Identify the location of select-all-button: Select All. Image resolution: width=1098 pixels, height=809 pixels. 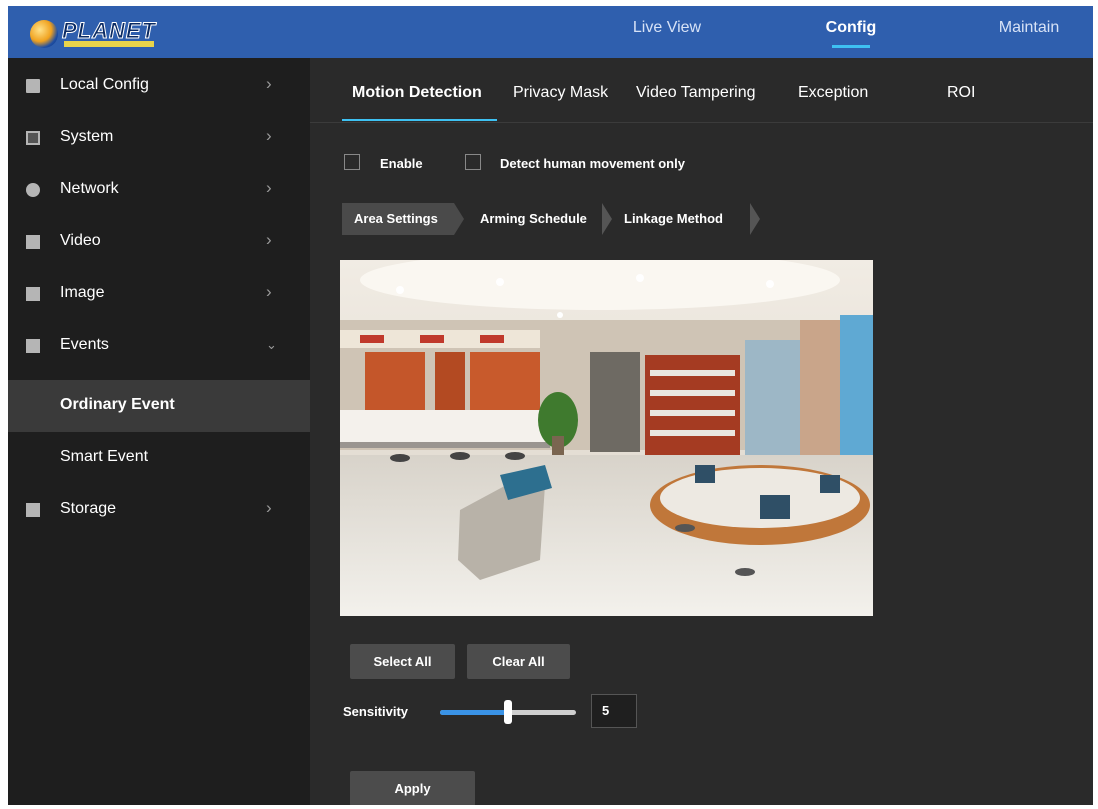
(402, 661).